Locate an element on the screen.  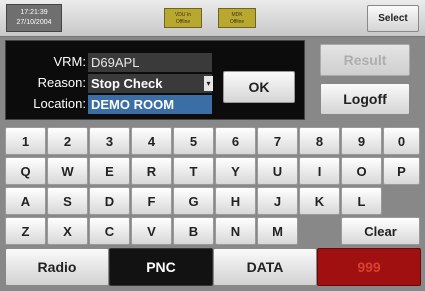
key: A is located at coordinates (25, 201).